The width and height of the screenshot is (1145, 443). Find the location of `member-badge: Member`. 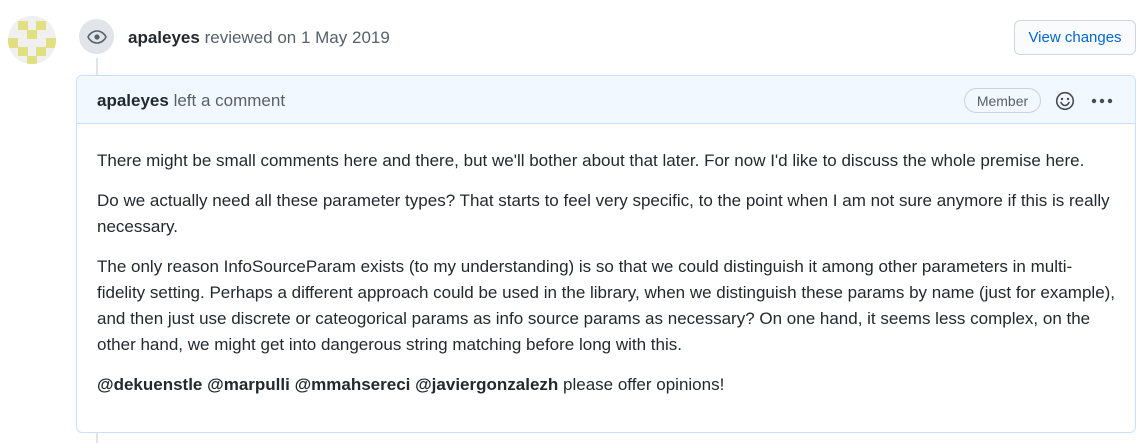

member-badge: Member is located at coordinates (1002, 100).